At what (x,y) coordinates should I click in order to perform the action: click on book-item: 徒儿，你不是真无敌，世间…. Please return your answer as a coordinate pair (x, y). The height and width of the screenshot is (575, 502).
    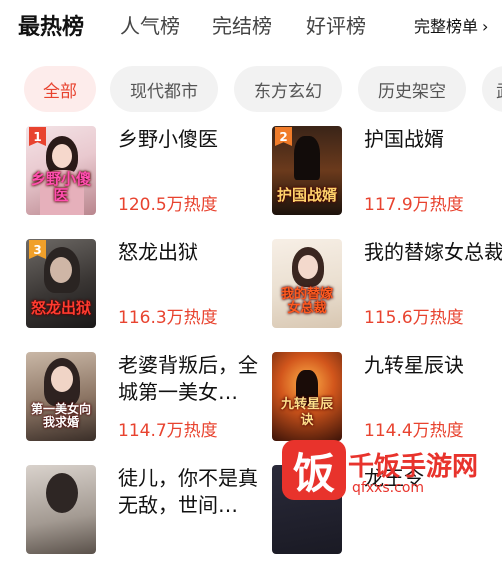
    Looking at the image, I should click on (146, 520).